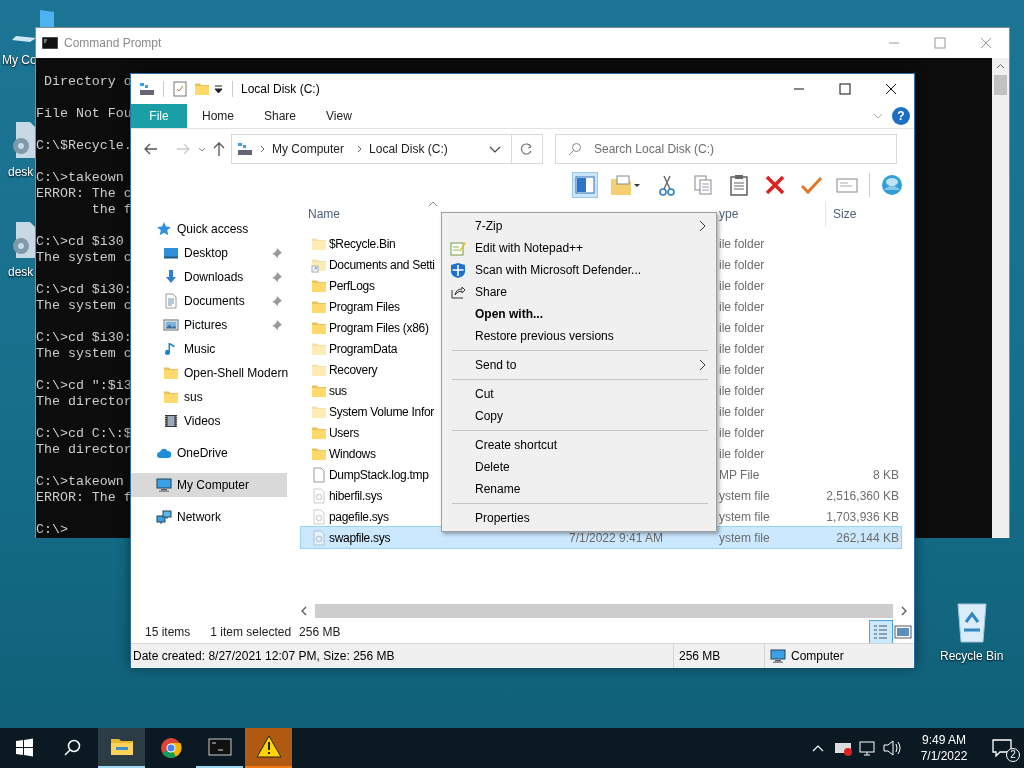 The image size is (1024, 768). What do you see at coordinates (209, 325) in the screenshot?
I see `nav-item: Pictures` at bounding box center [209, 325].